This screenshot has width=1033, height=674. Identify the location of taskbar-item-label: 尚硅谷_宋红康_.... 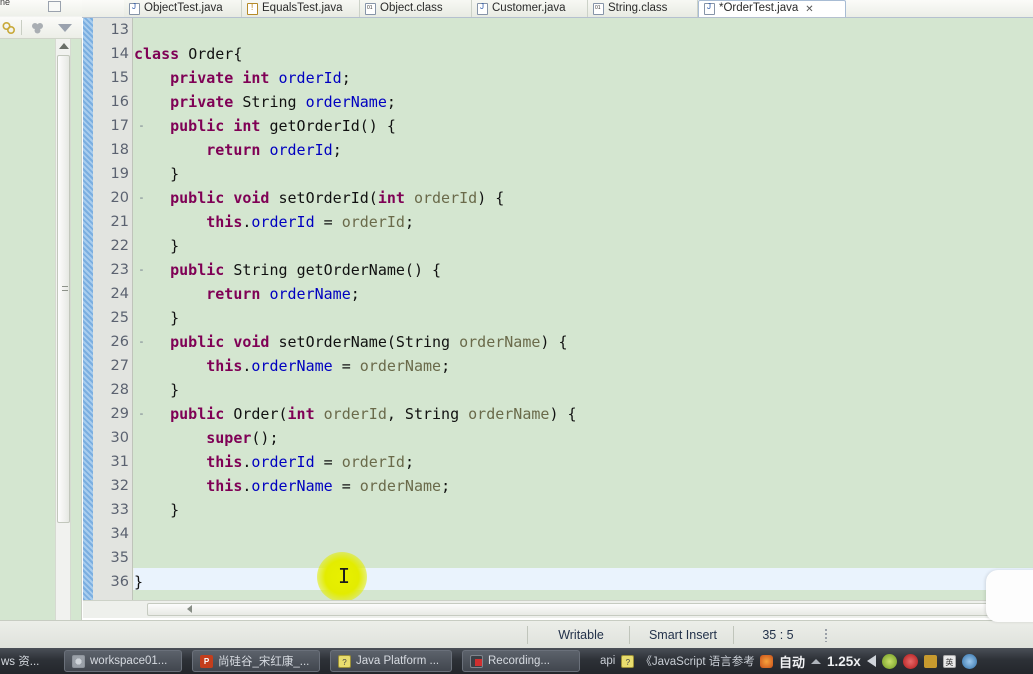
(264, 662).